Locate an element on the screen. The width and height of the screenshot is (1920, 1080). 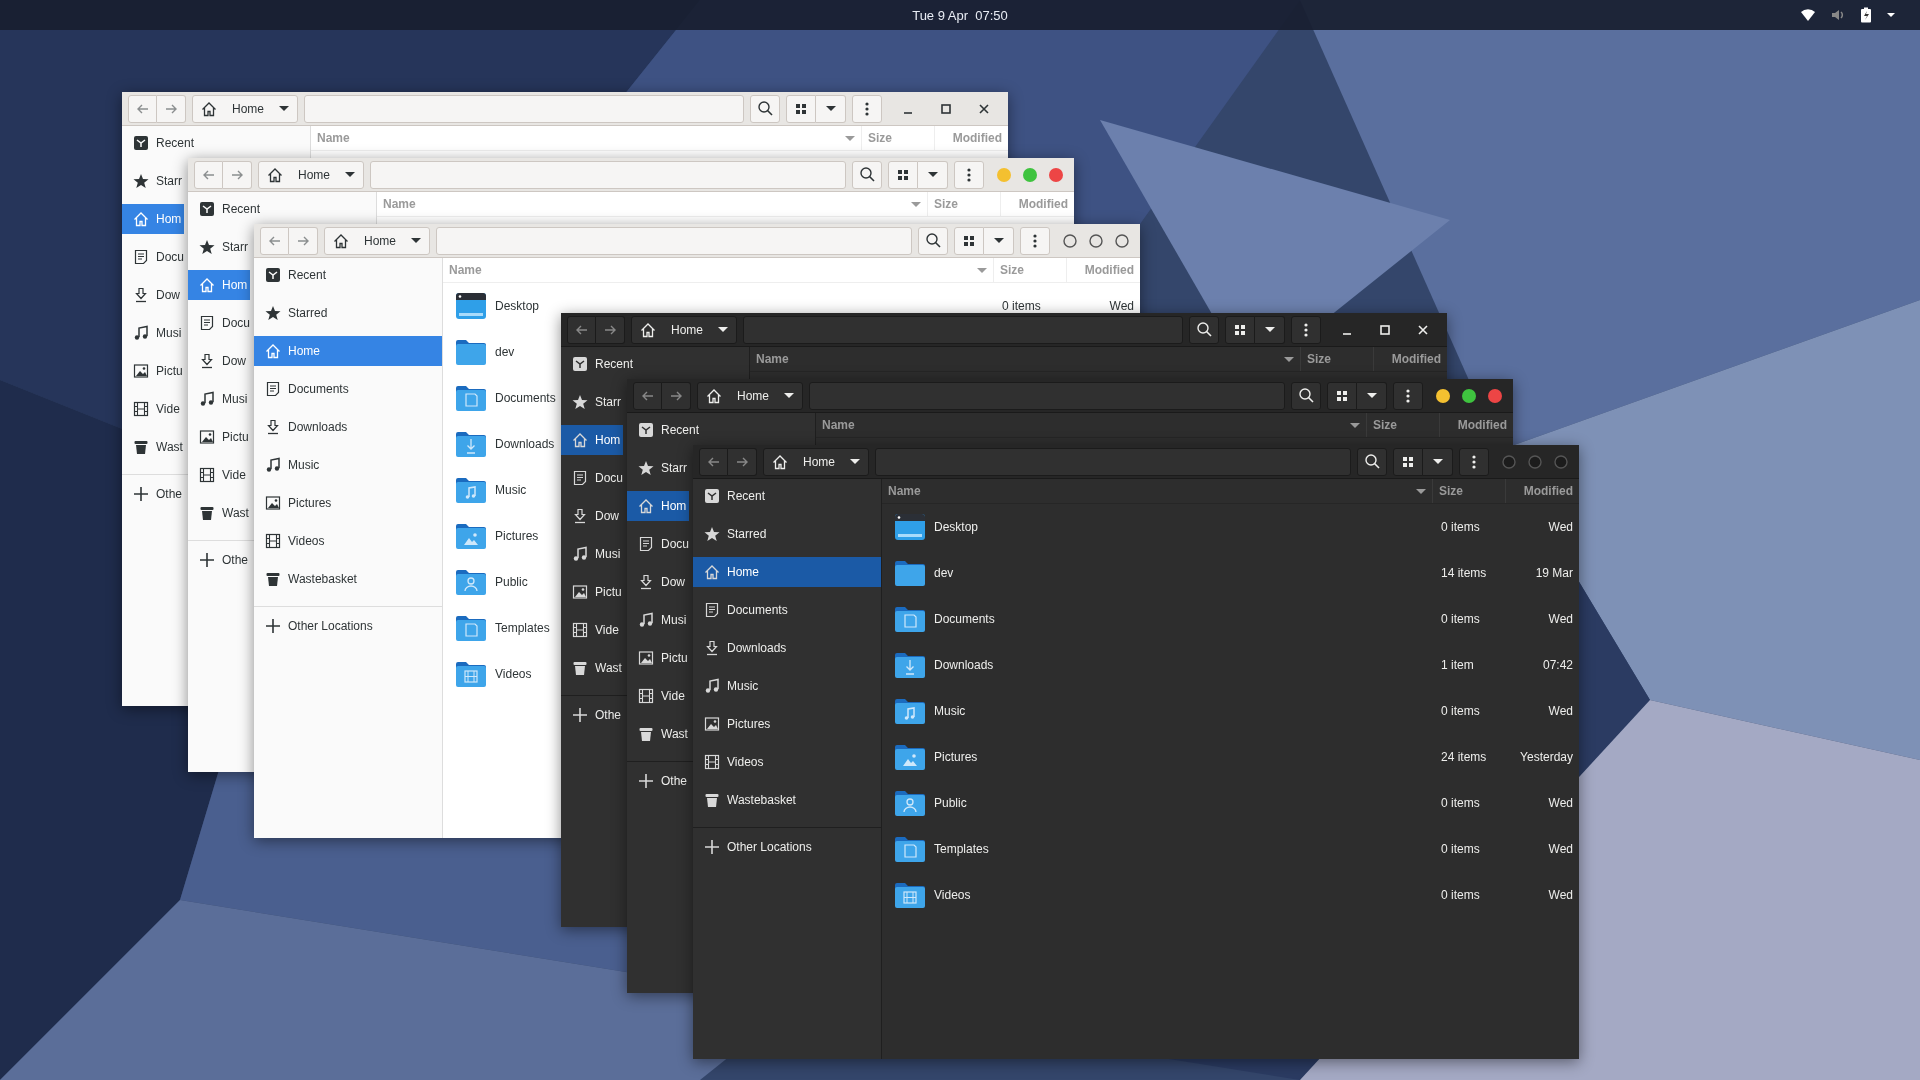
close-button is located at coordinates (1122, 240).